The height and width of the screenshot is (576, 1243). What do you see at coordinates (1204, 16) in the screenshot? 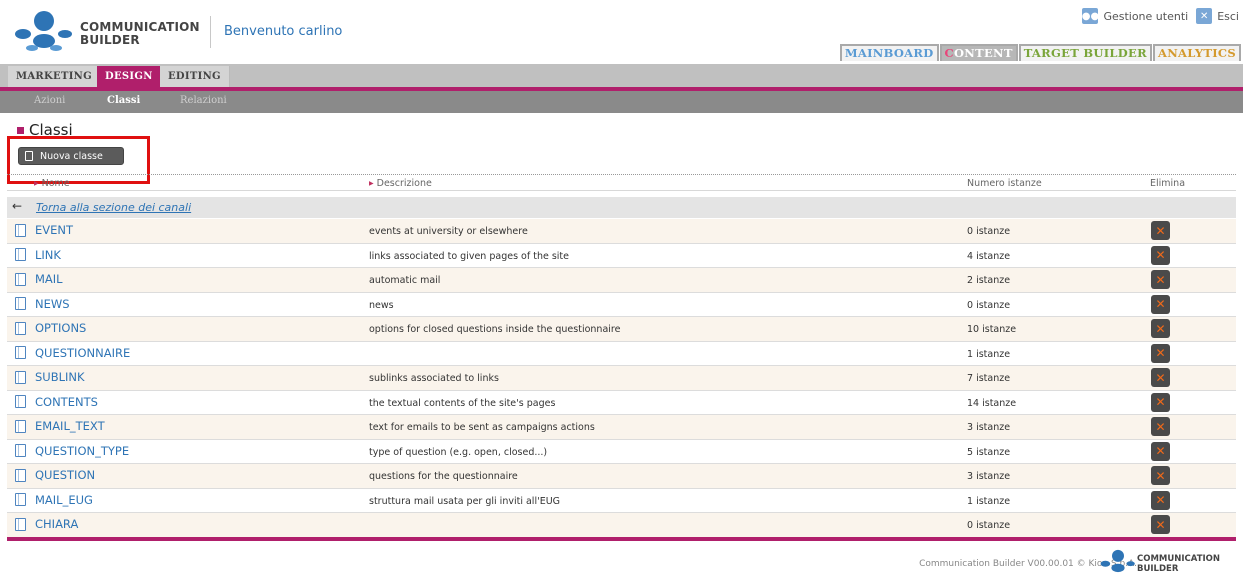
I see `close-icon: ✕` at bounding box center [1204, 16].